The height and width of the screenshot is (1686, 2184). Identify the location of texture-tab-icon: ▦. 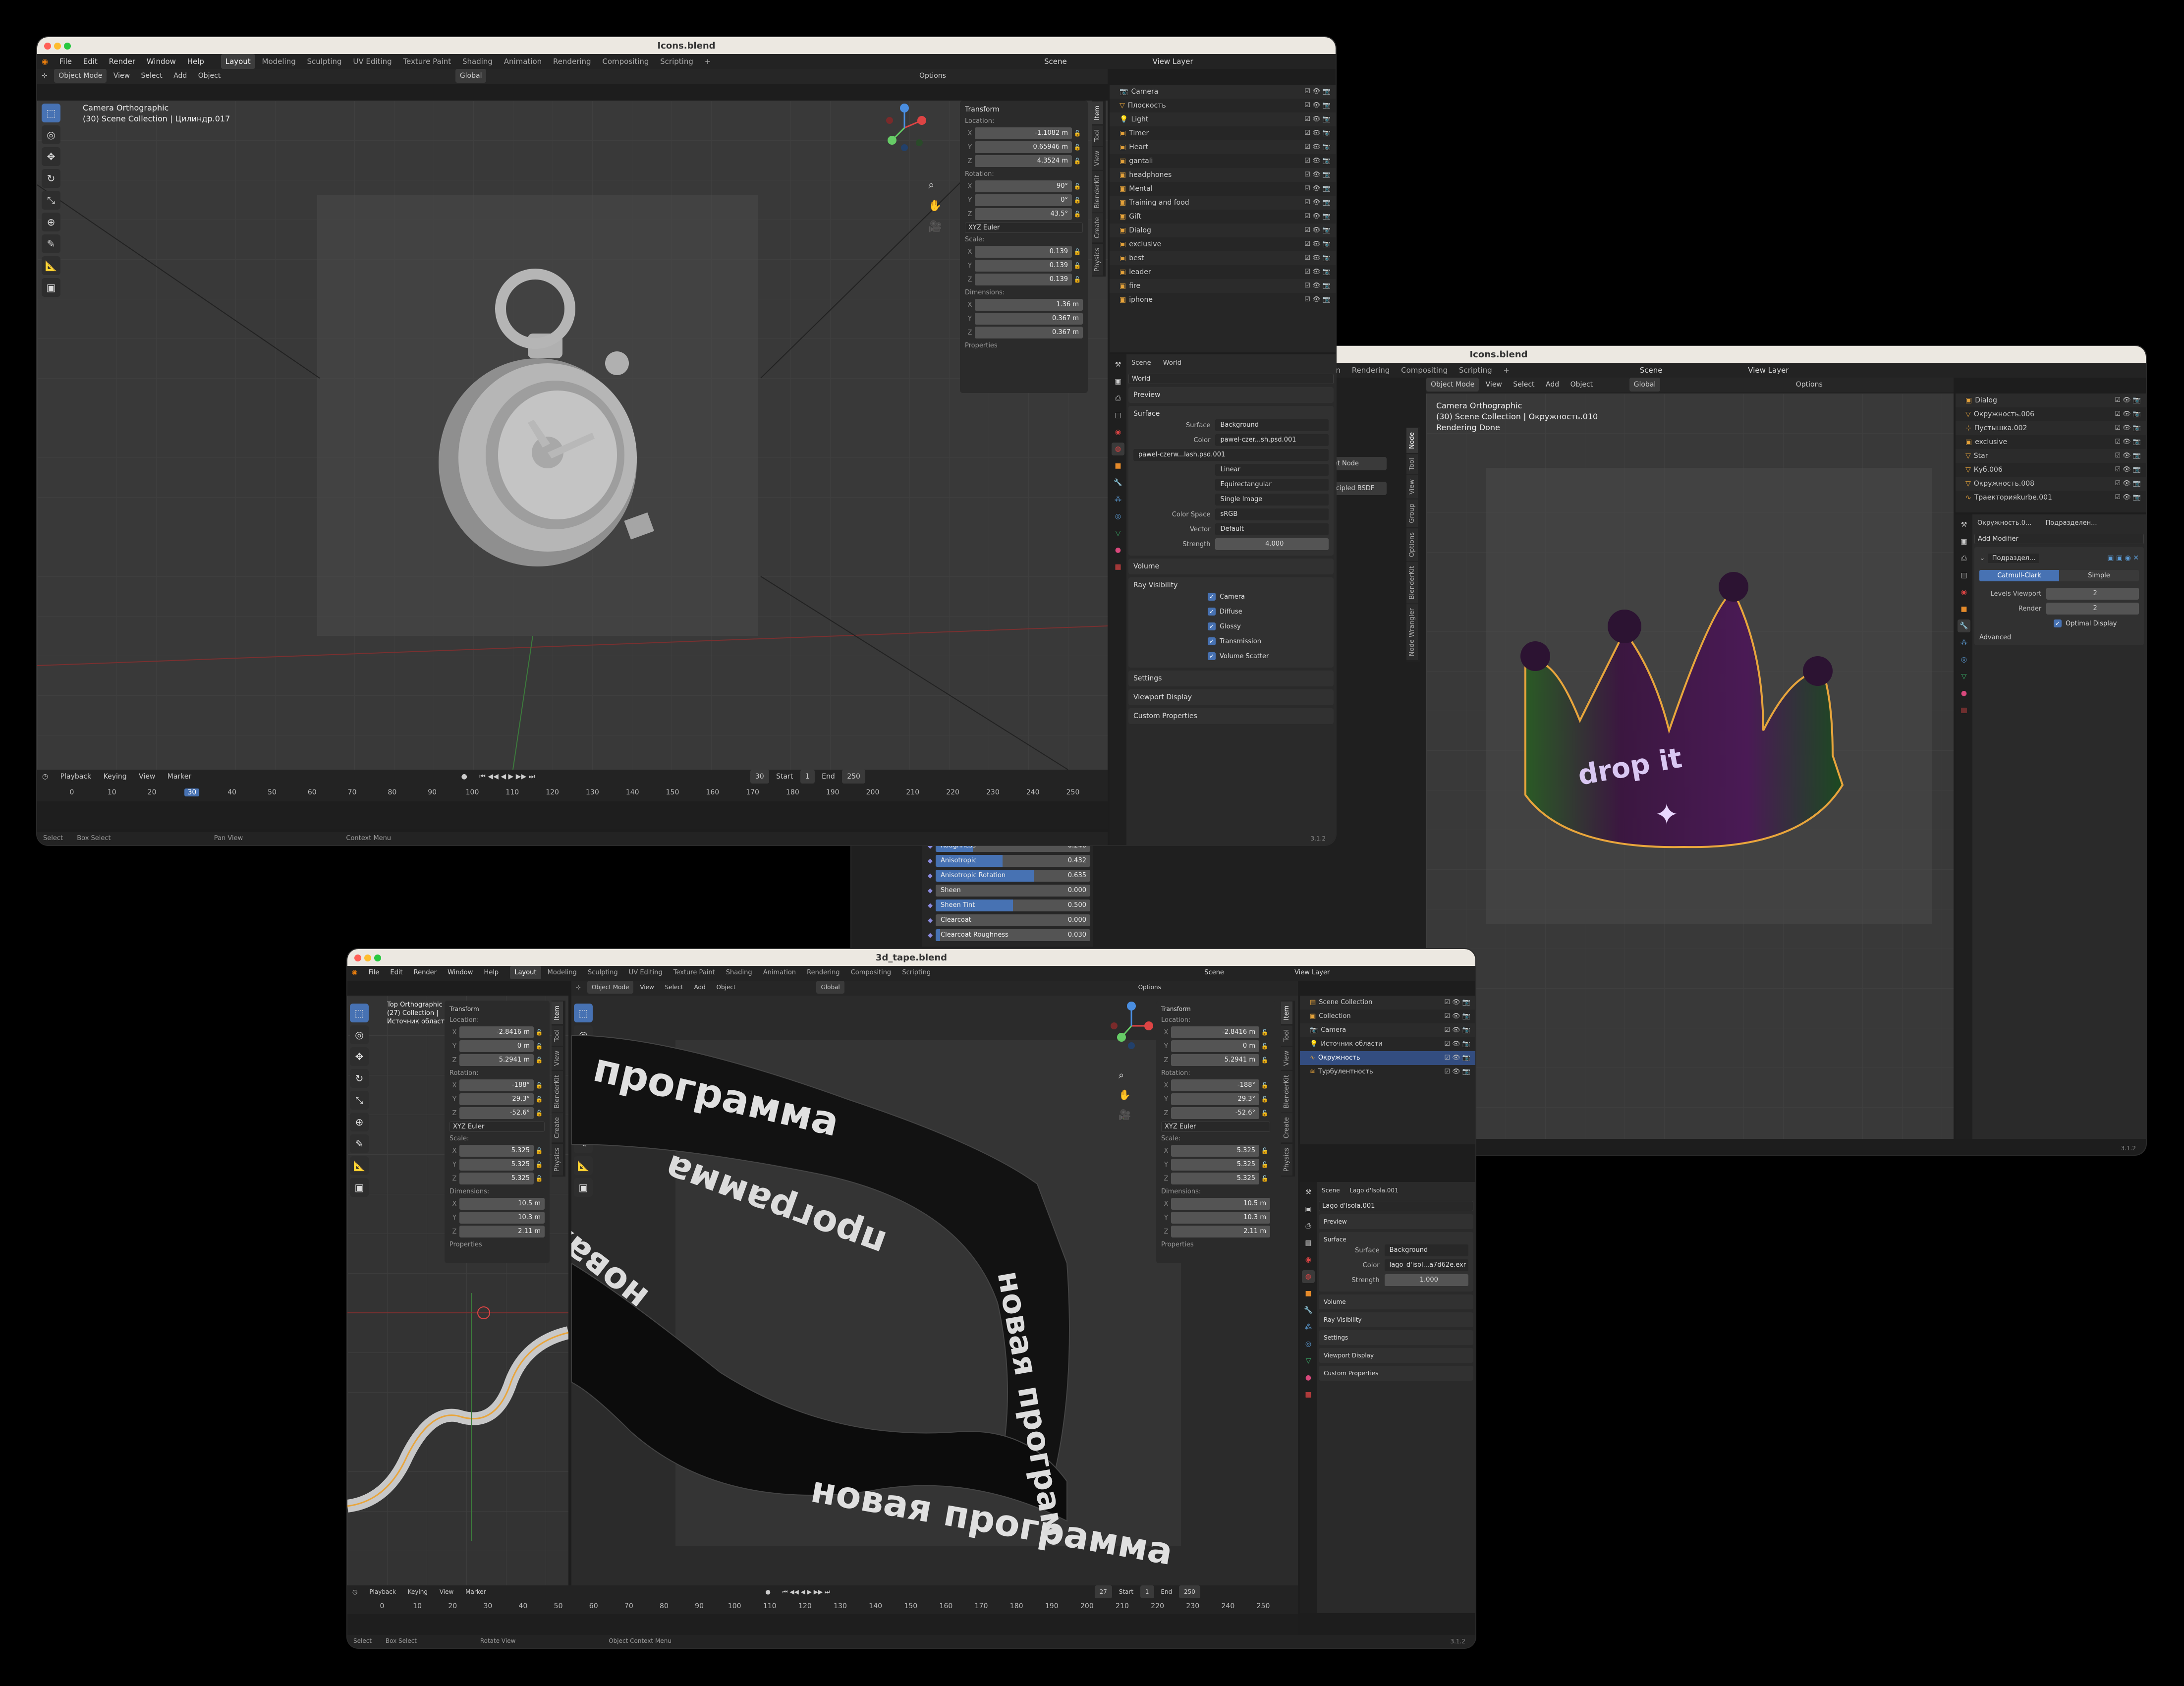
(1964, 710).